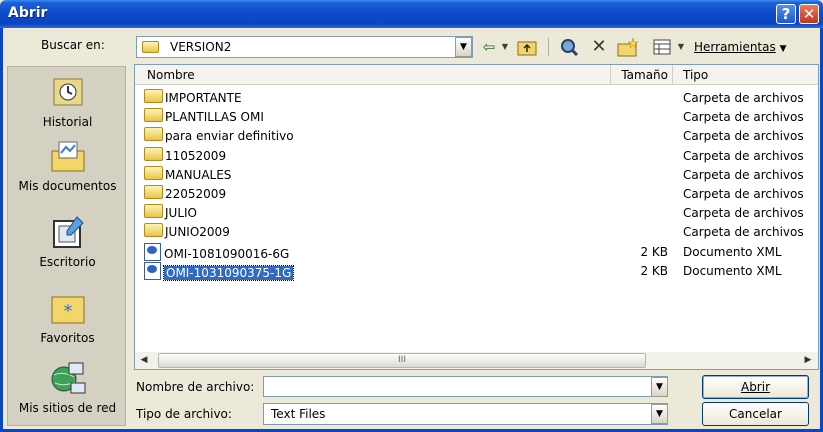 The image size is (823, 432). What do you see at coordinates (755, 414) in the screenshot?
I see `cancel-button: Cancelar` at bounding box center [755, 414].